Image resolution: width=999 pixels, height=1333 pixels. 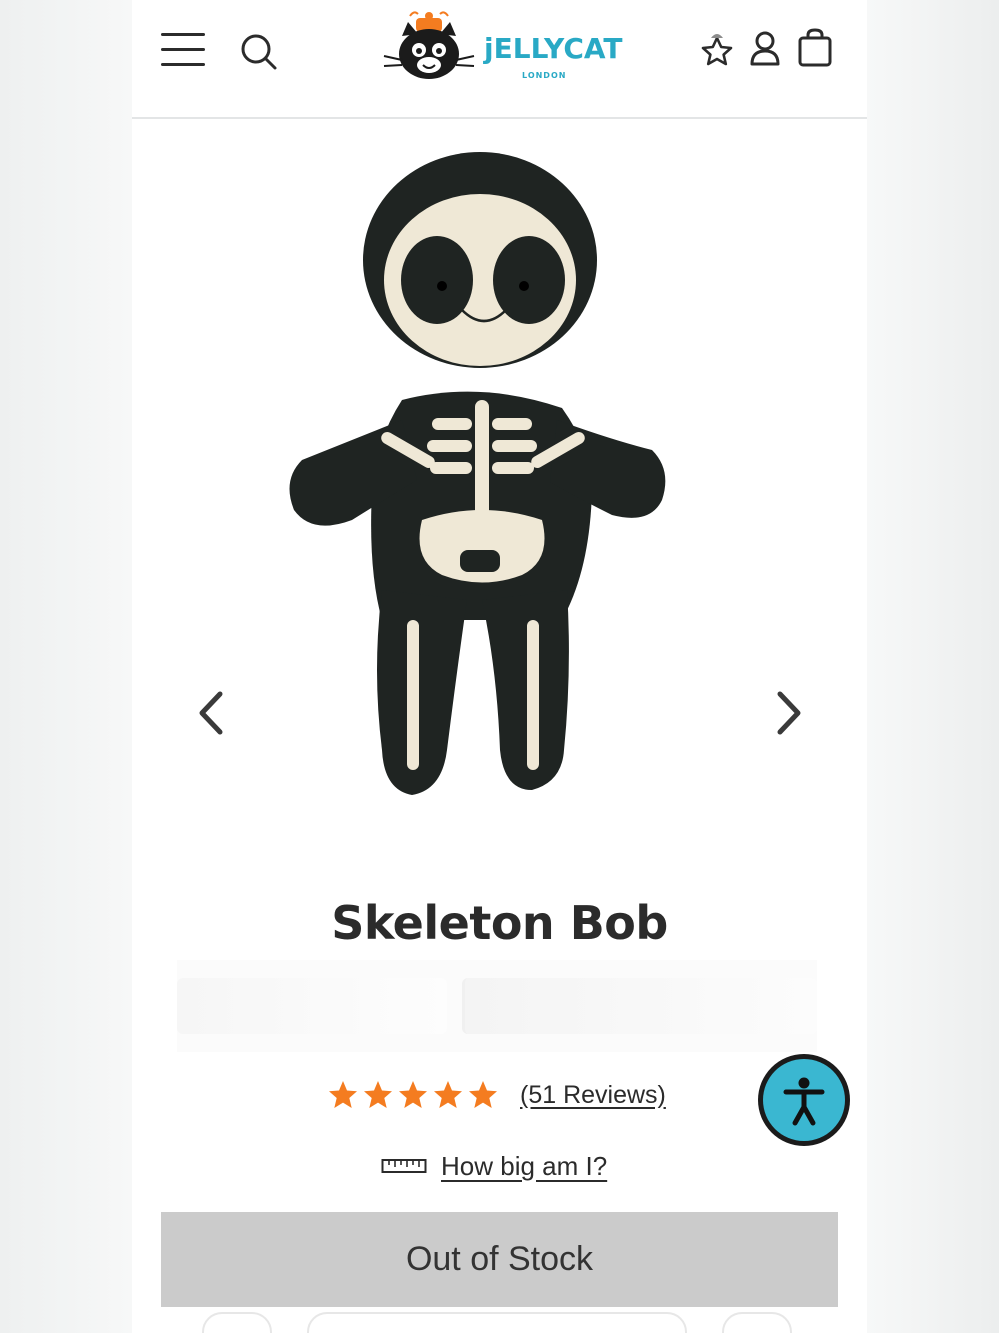 I want to click on menu-icon, so click(x=183, y=50).